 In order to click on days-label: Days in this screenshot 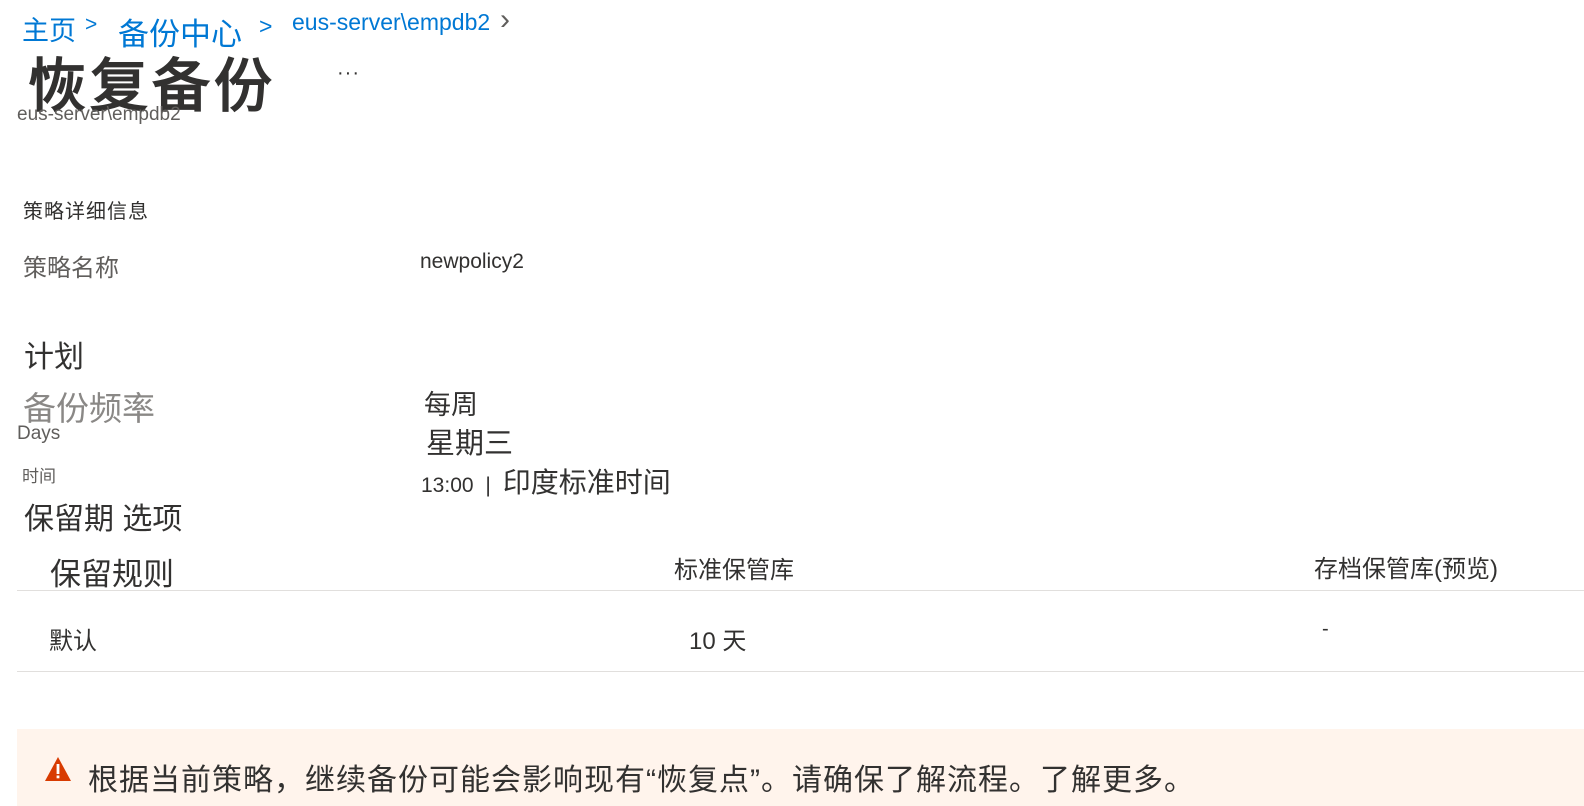, I will do `click(39, 433)`.